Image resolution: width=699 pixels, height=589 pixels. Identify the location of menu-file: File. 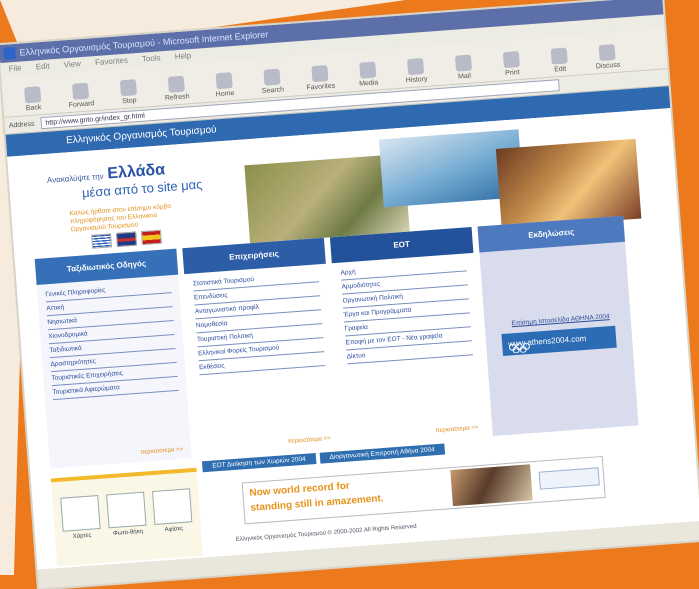
(15, 68).